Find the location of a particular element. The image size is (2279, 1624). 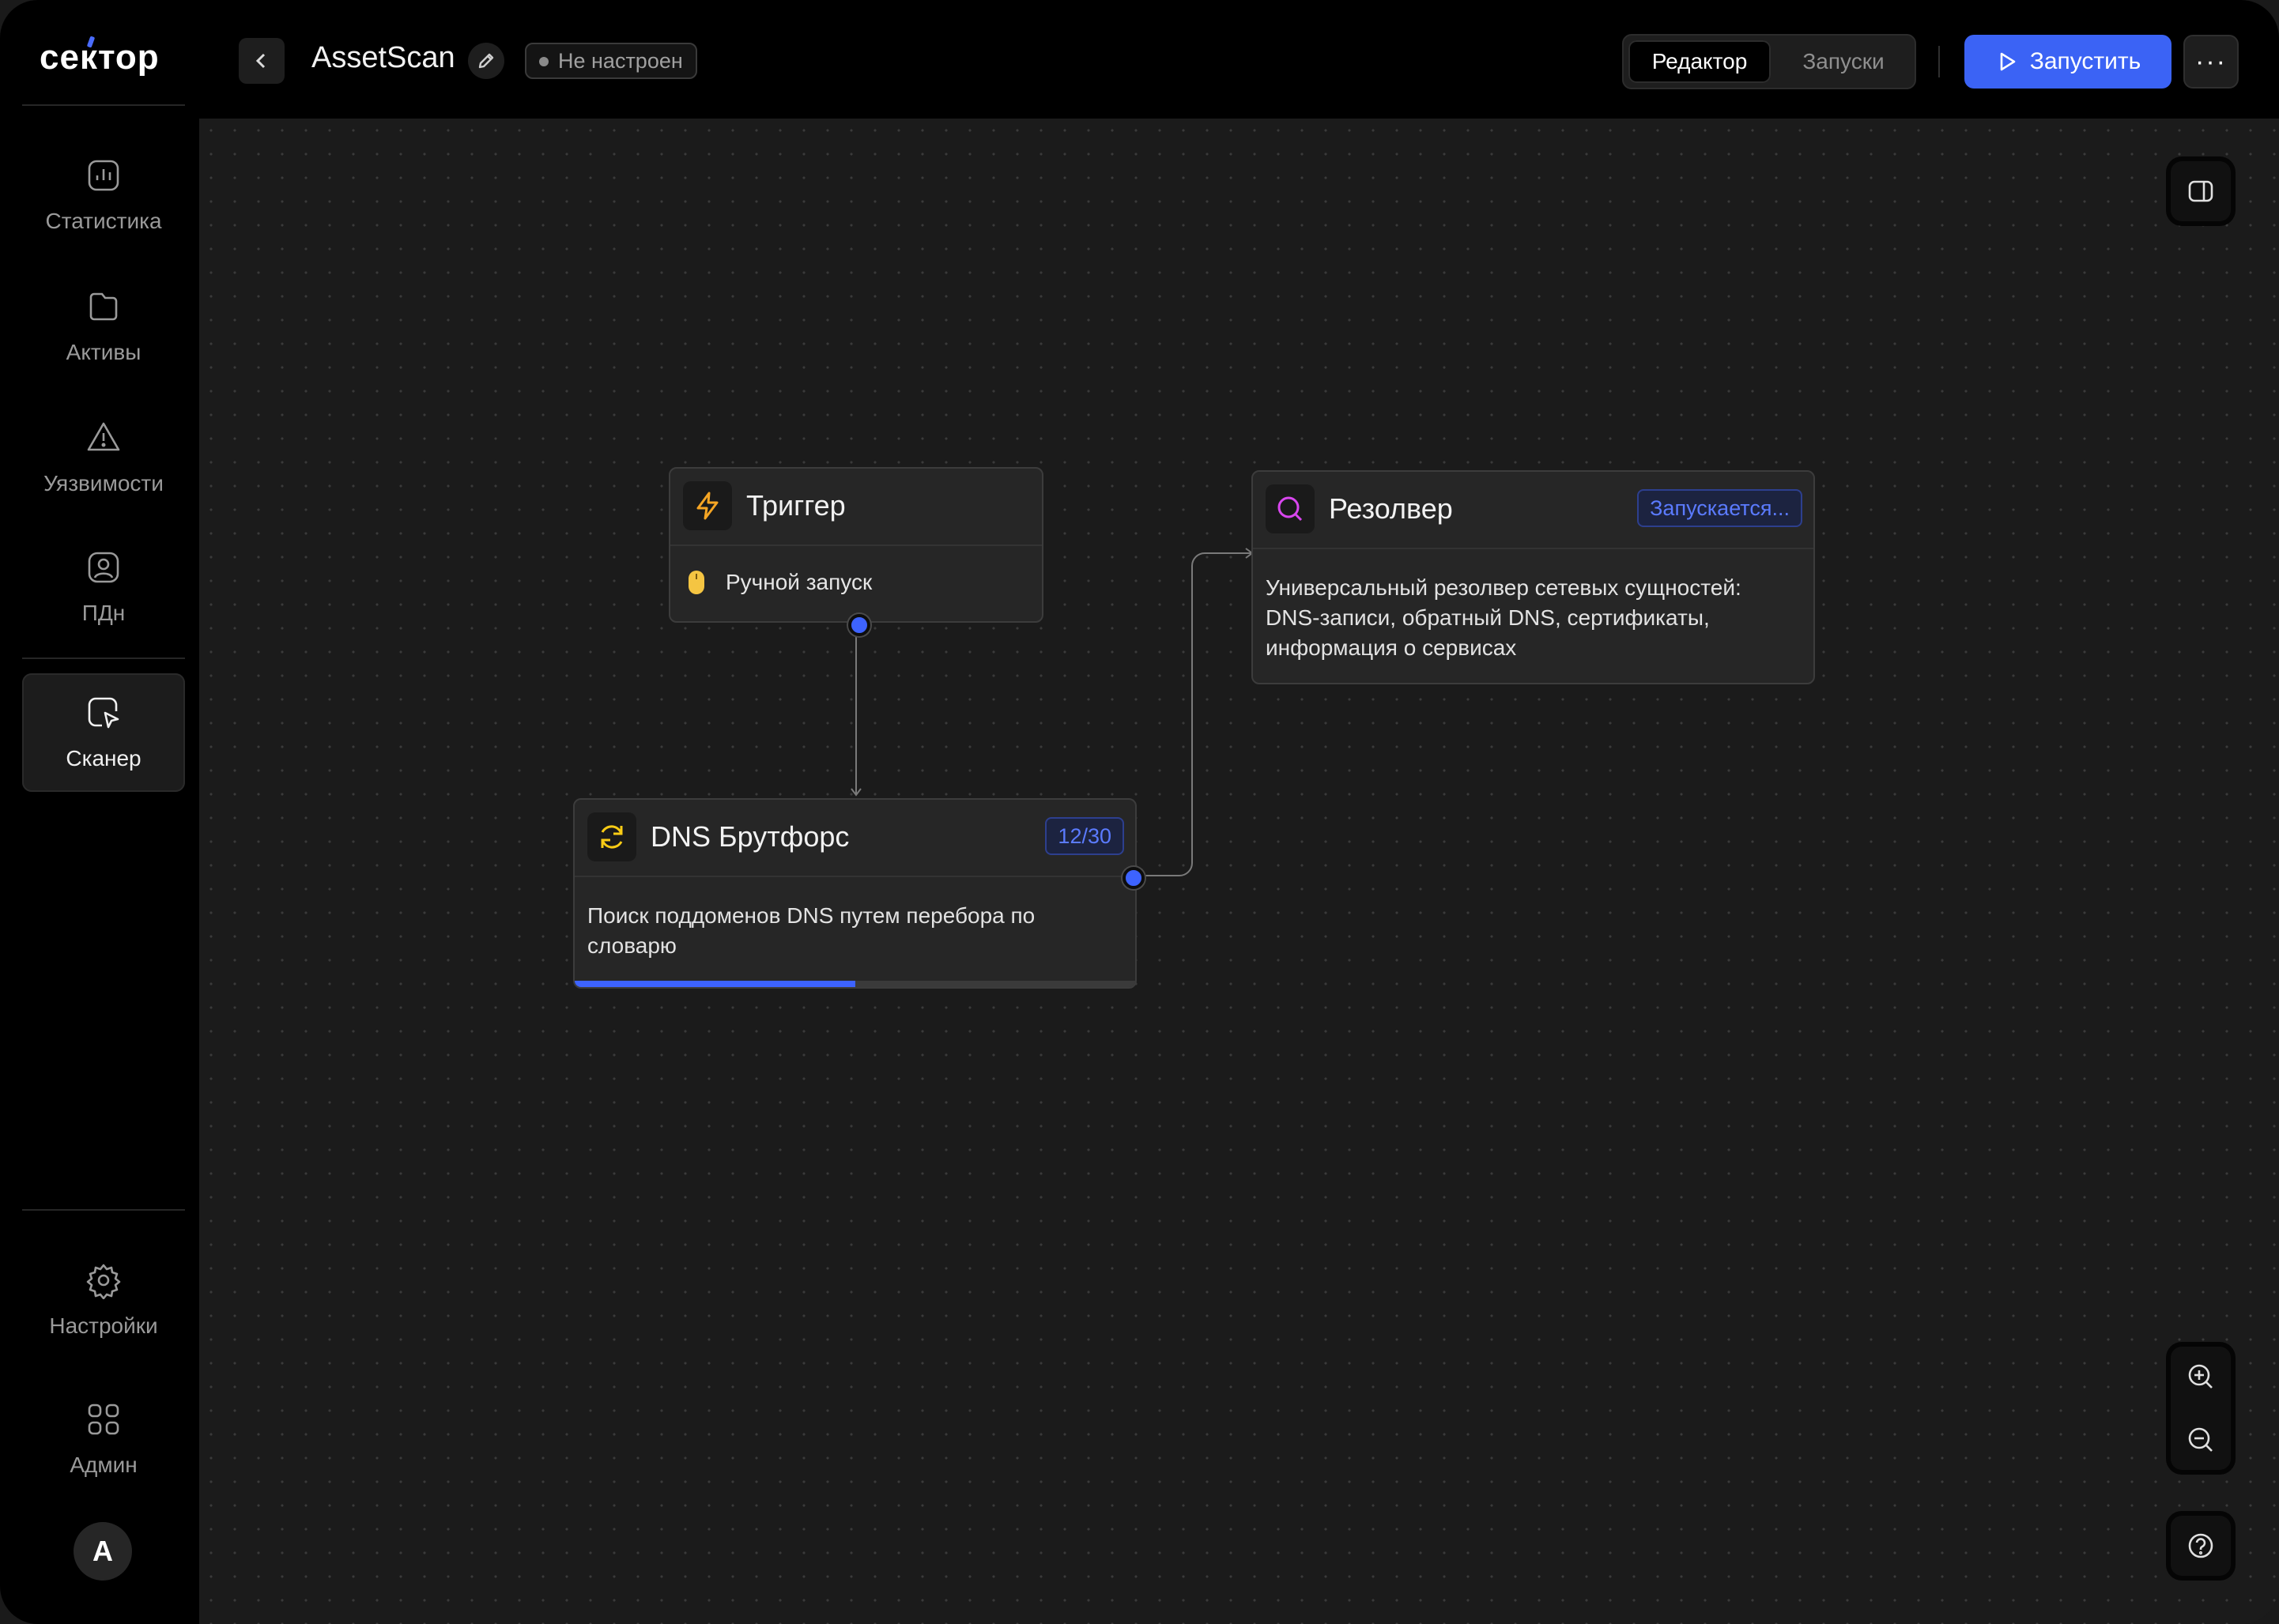

zoom-out-icon is located at coordinates (2200, 1439).